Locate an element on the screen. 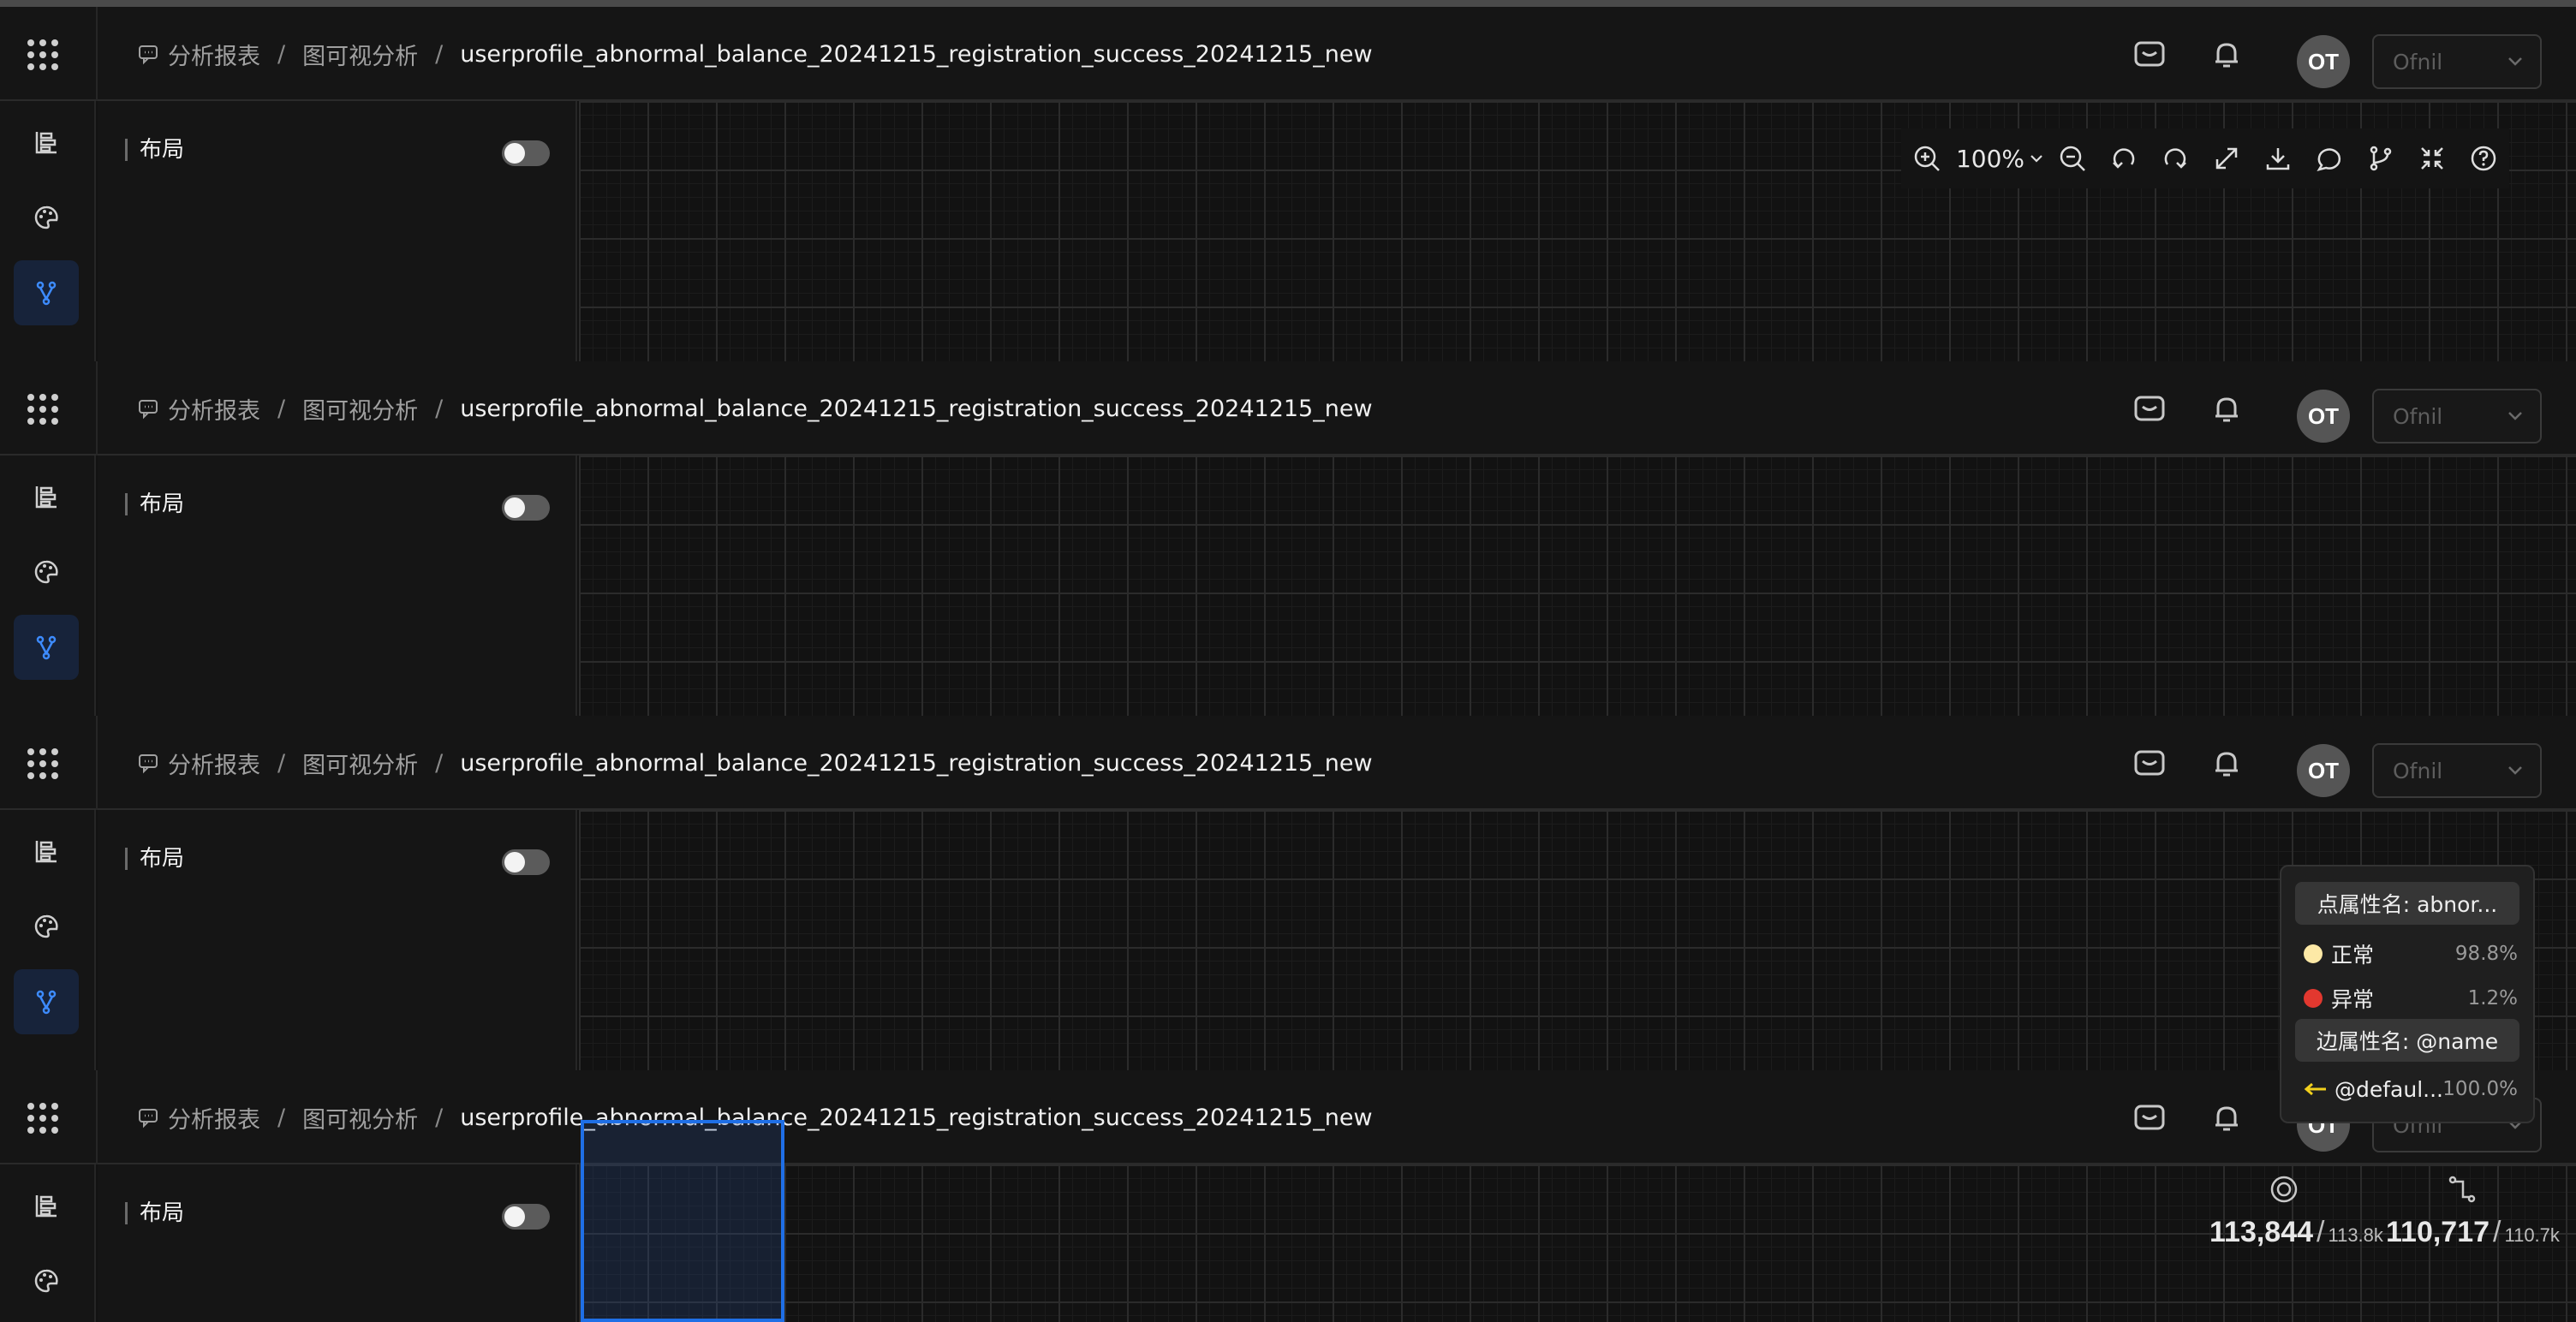  redo-icon is located at coordinates (2175, 159).